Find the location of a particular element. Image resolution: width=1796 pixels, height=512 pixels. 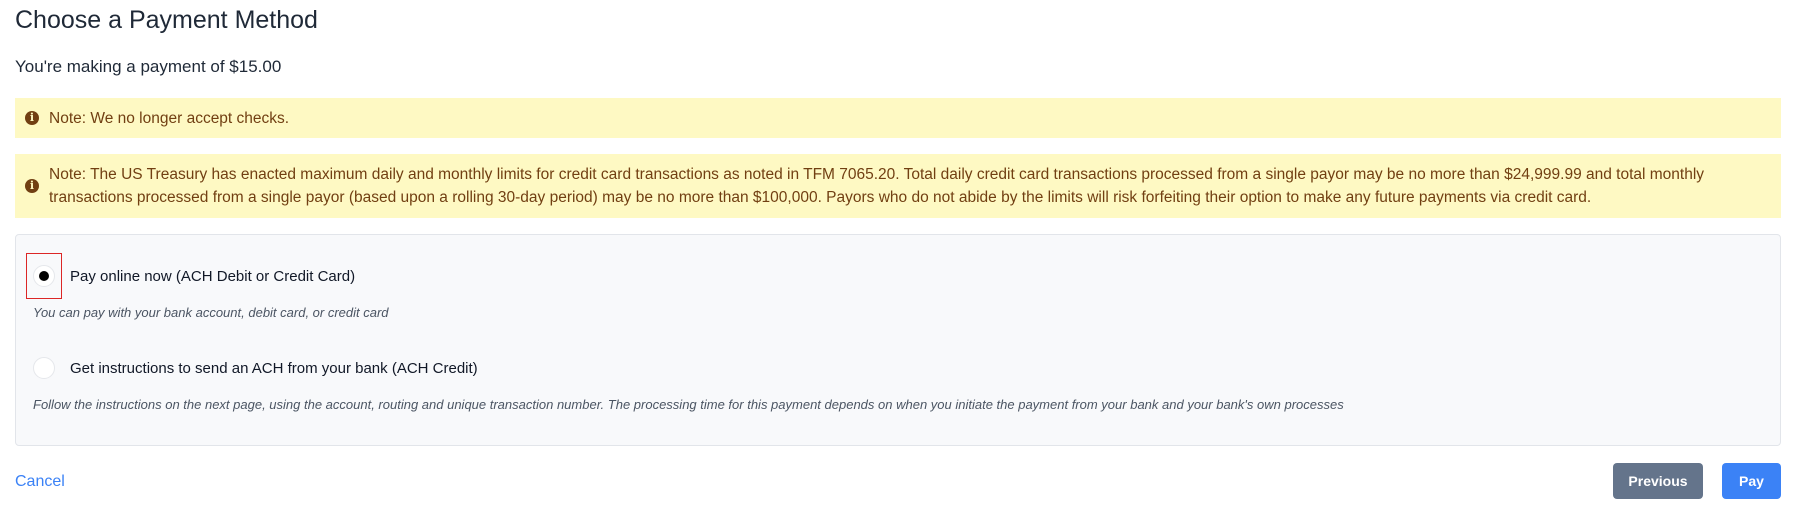

radio-selected-dot is located at coordinates (44, 276).